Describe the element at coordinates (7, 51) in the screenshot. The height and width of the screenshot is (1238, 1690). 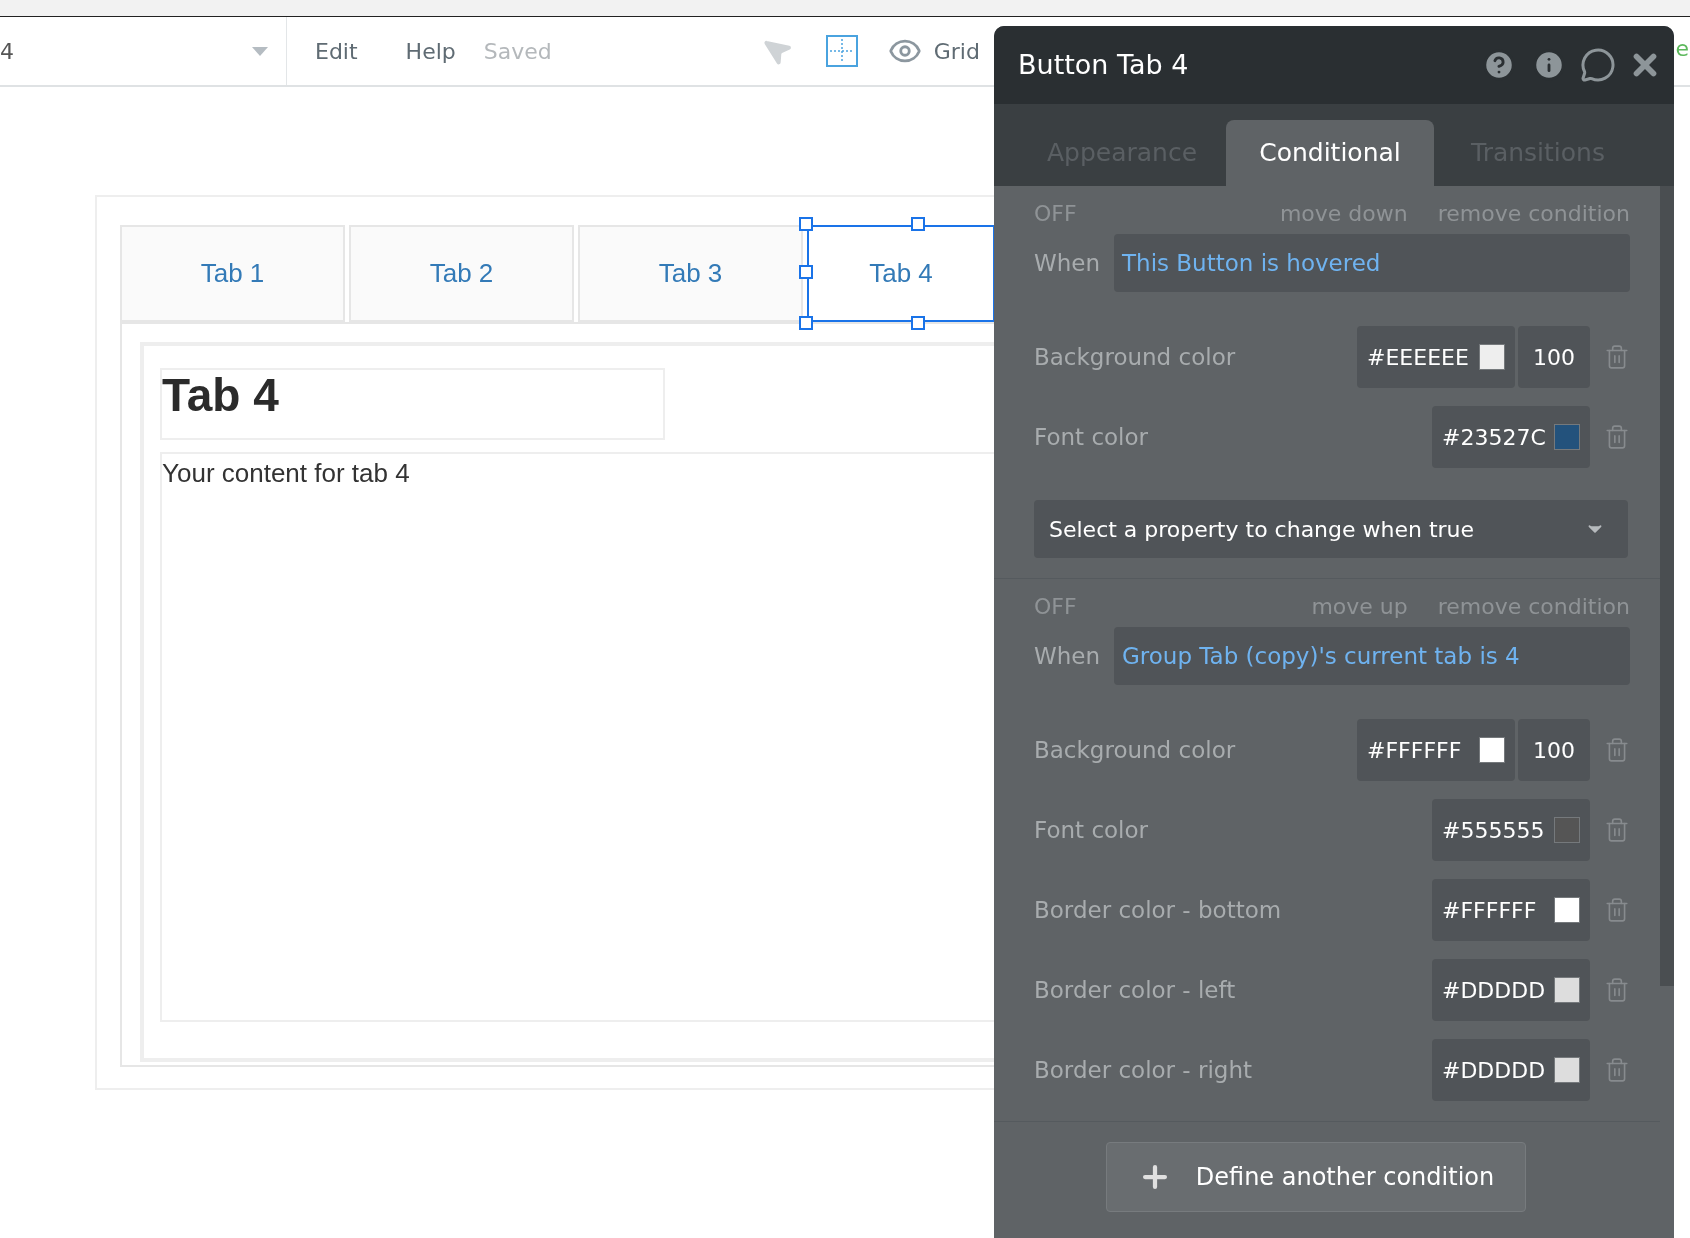
I see `page-selector: 4` at that location.